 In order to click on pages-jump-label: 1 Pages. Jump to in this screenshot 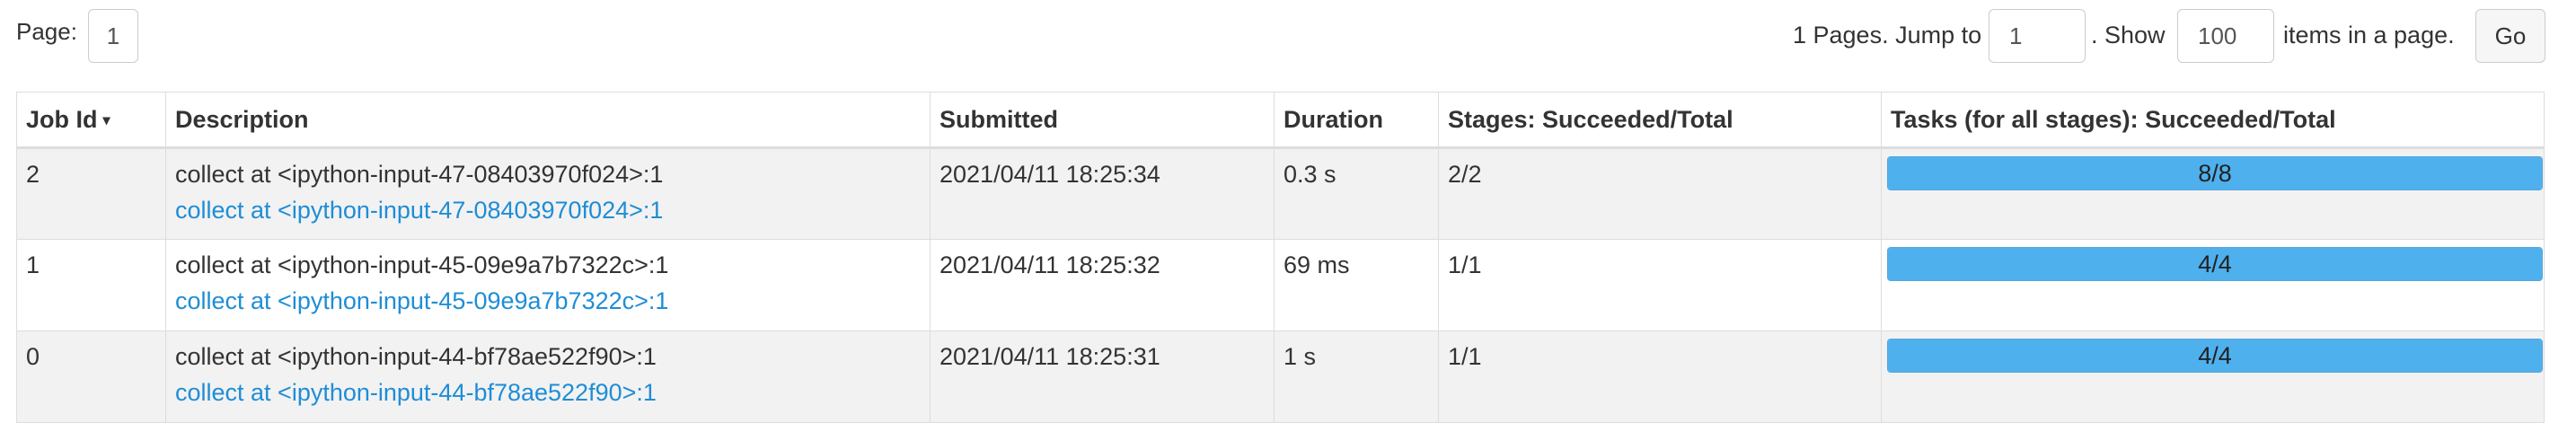, I will do `click(1888, 35)`.